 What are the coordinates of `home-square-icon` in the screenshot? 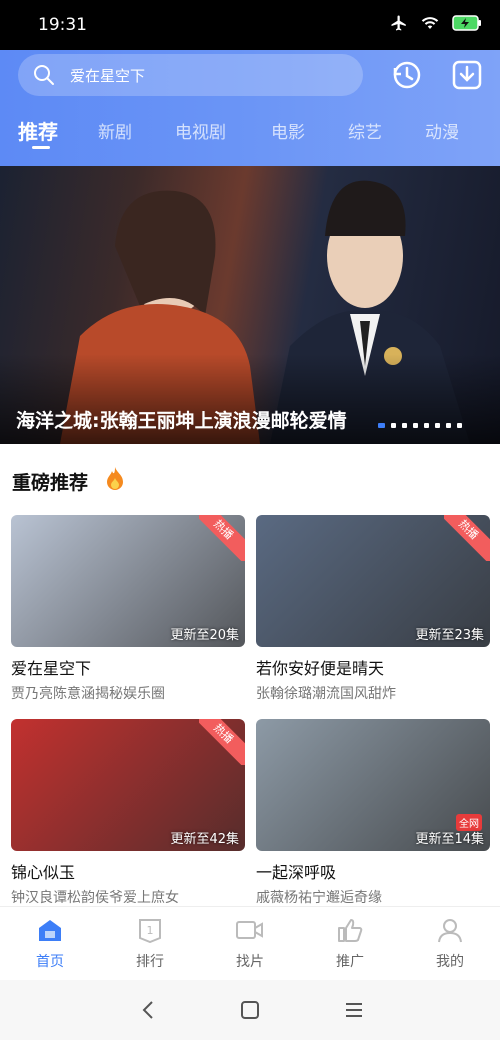 It's located at (250, 1010).